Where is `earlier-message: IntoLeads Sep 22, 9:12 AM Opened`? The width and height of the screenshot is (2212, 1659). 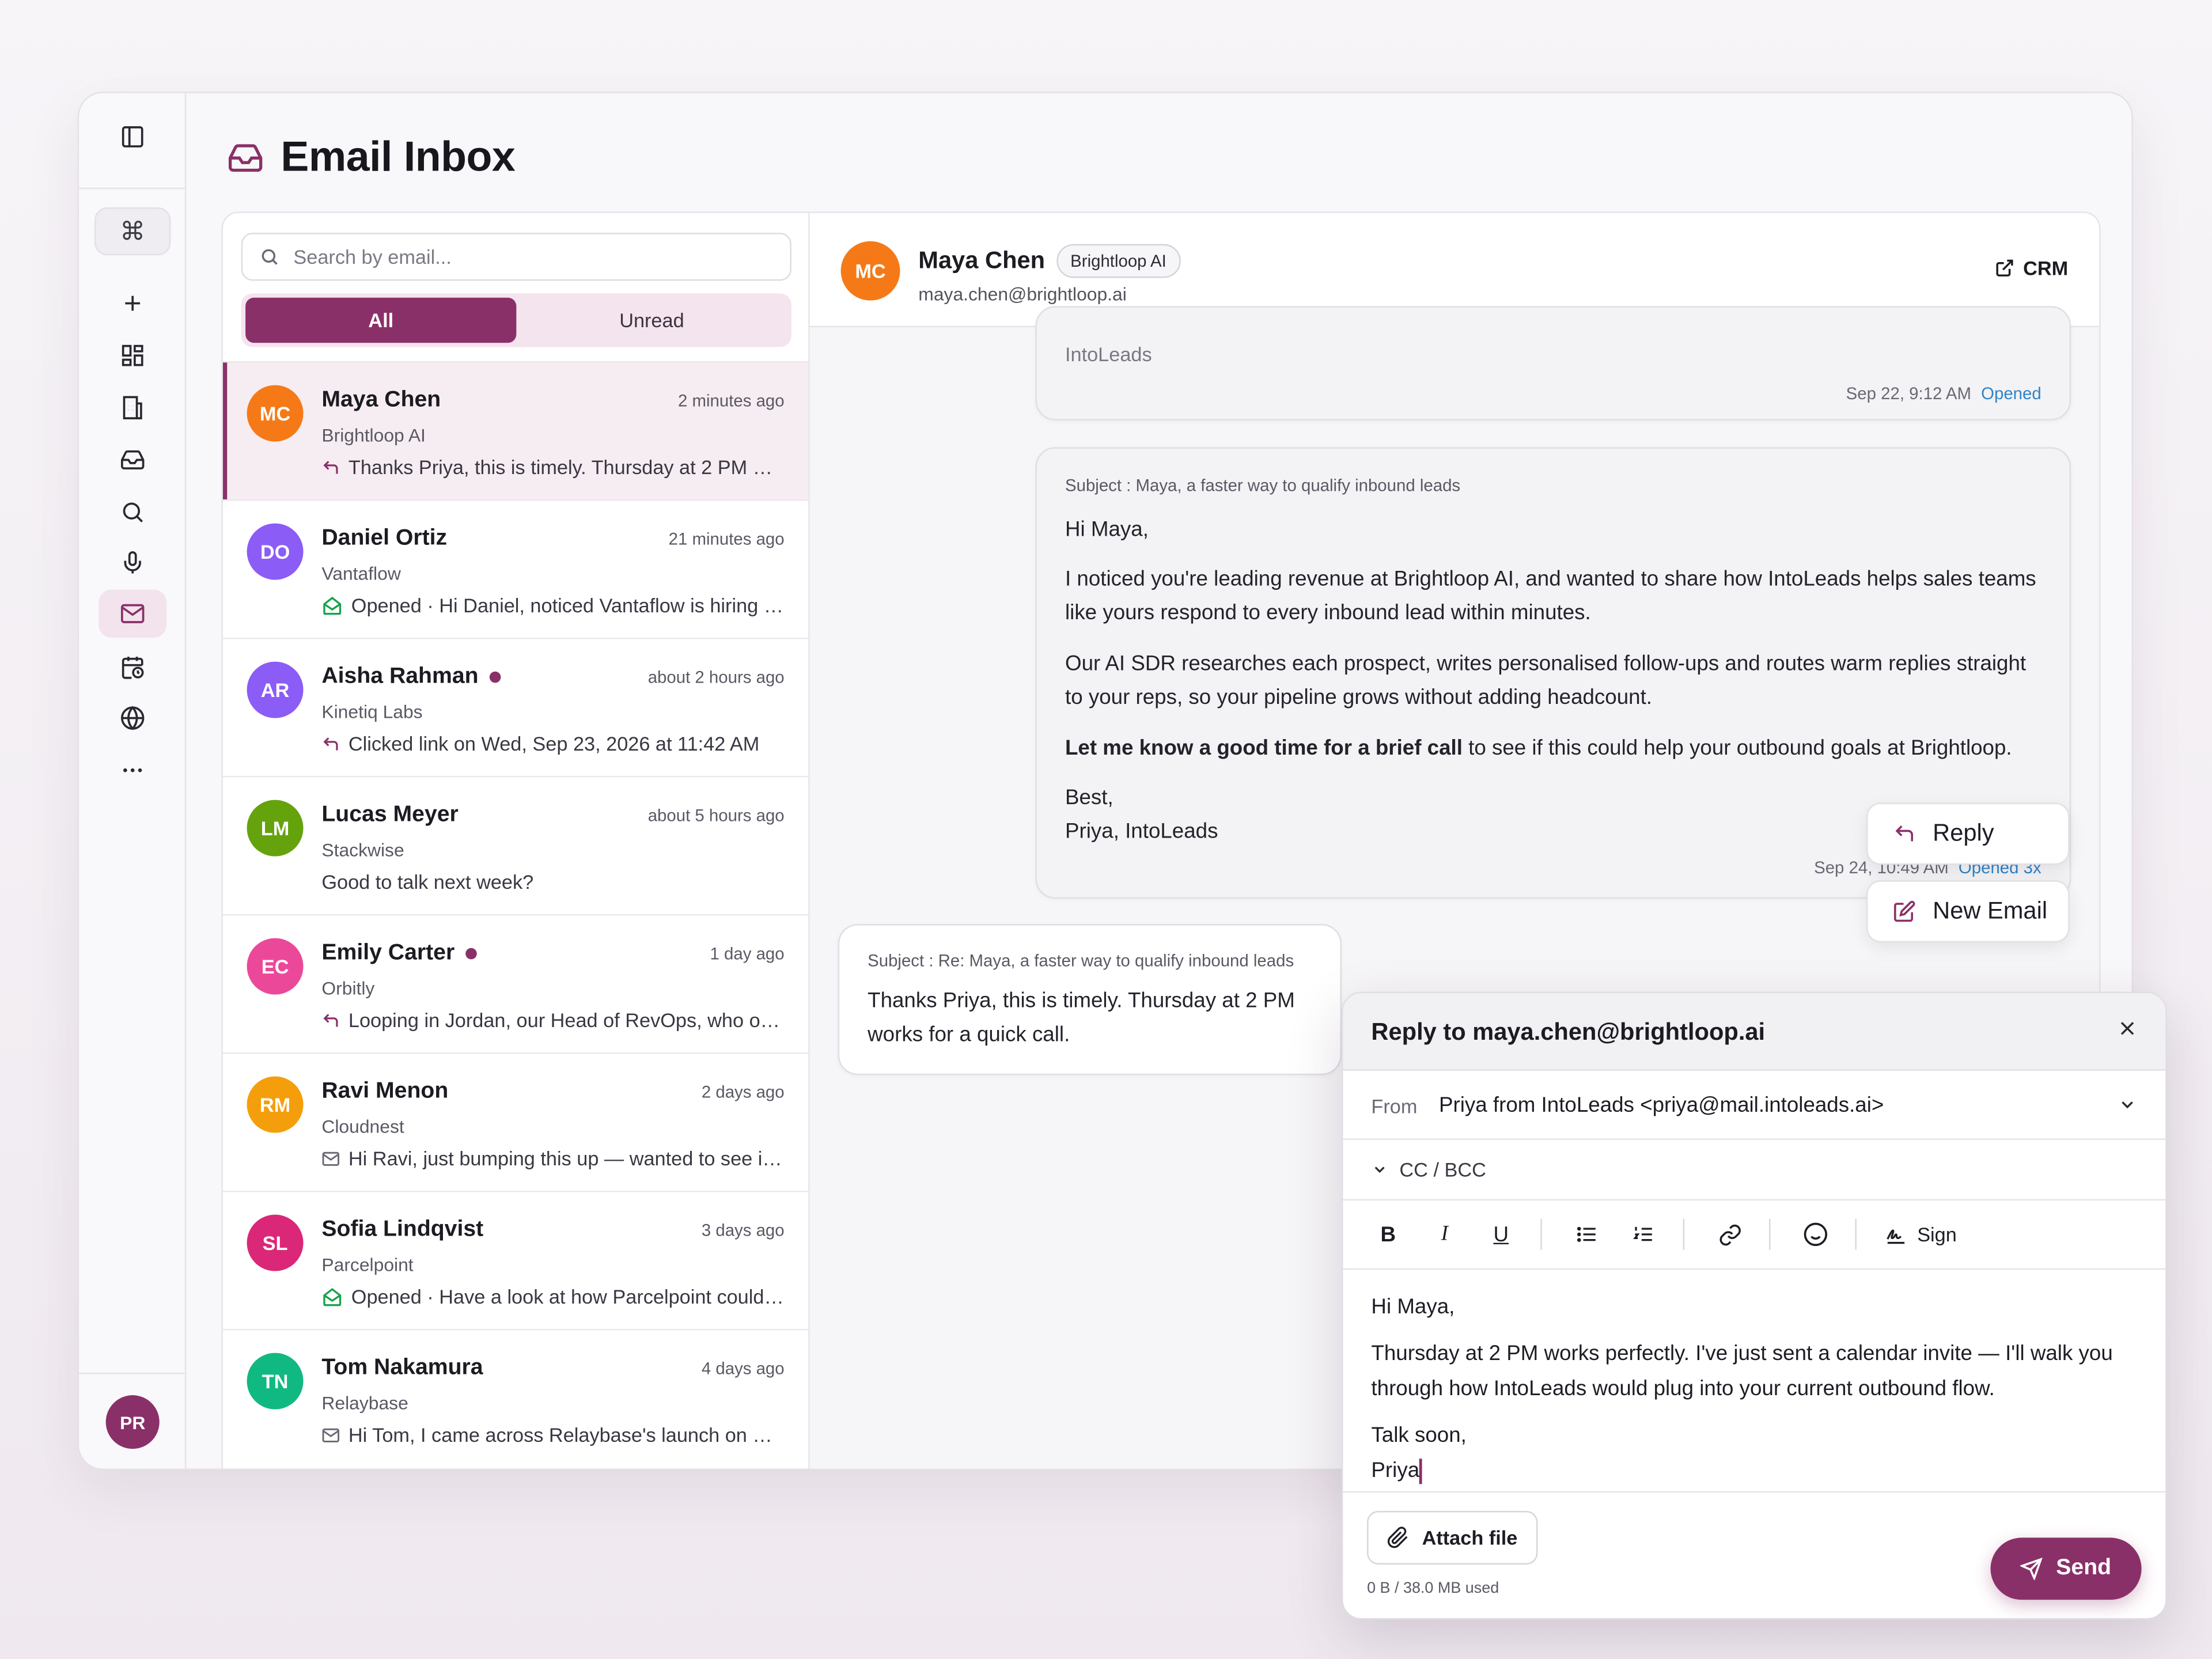 earlier-message: IntoLeads Sep 22, 9:12 AM Opened is located at coordinates (1553, 363).